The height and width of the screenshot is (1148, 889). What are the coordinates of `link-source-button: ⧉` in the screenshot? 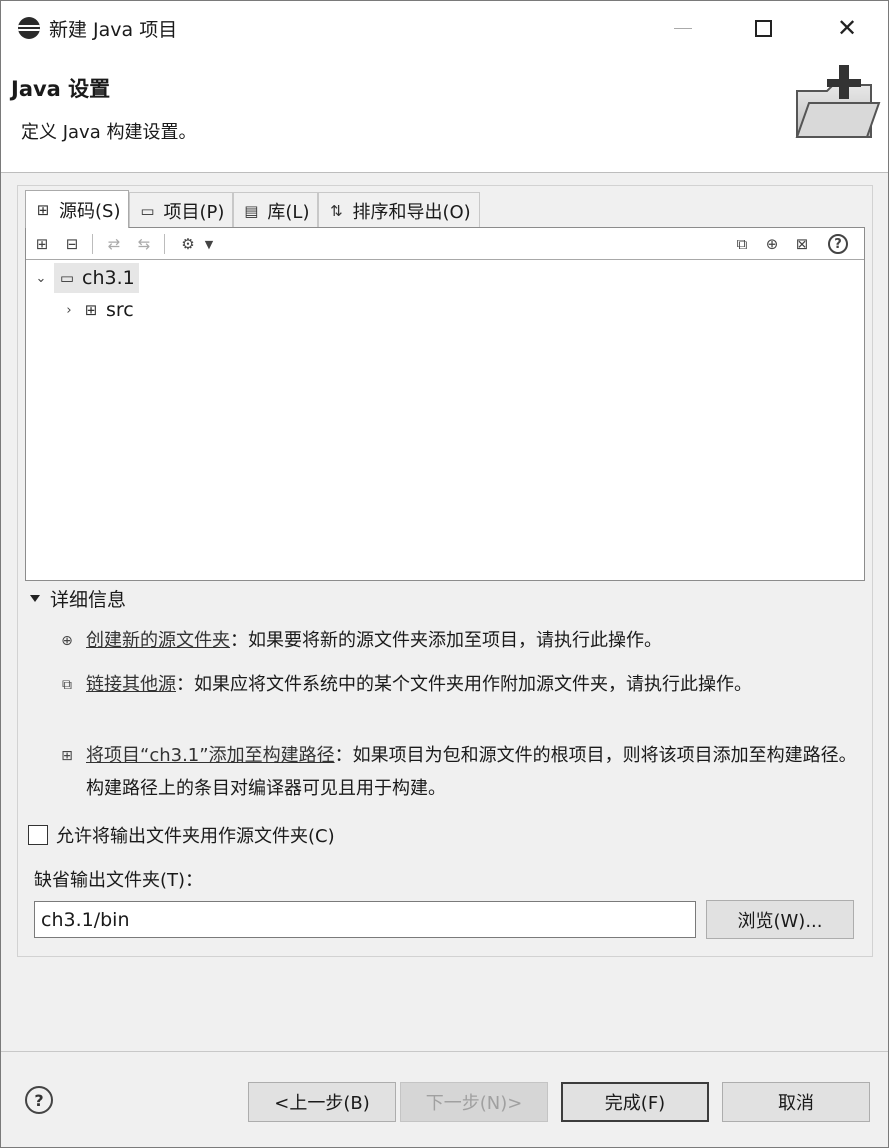 It's located at (742, 244).